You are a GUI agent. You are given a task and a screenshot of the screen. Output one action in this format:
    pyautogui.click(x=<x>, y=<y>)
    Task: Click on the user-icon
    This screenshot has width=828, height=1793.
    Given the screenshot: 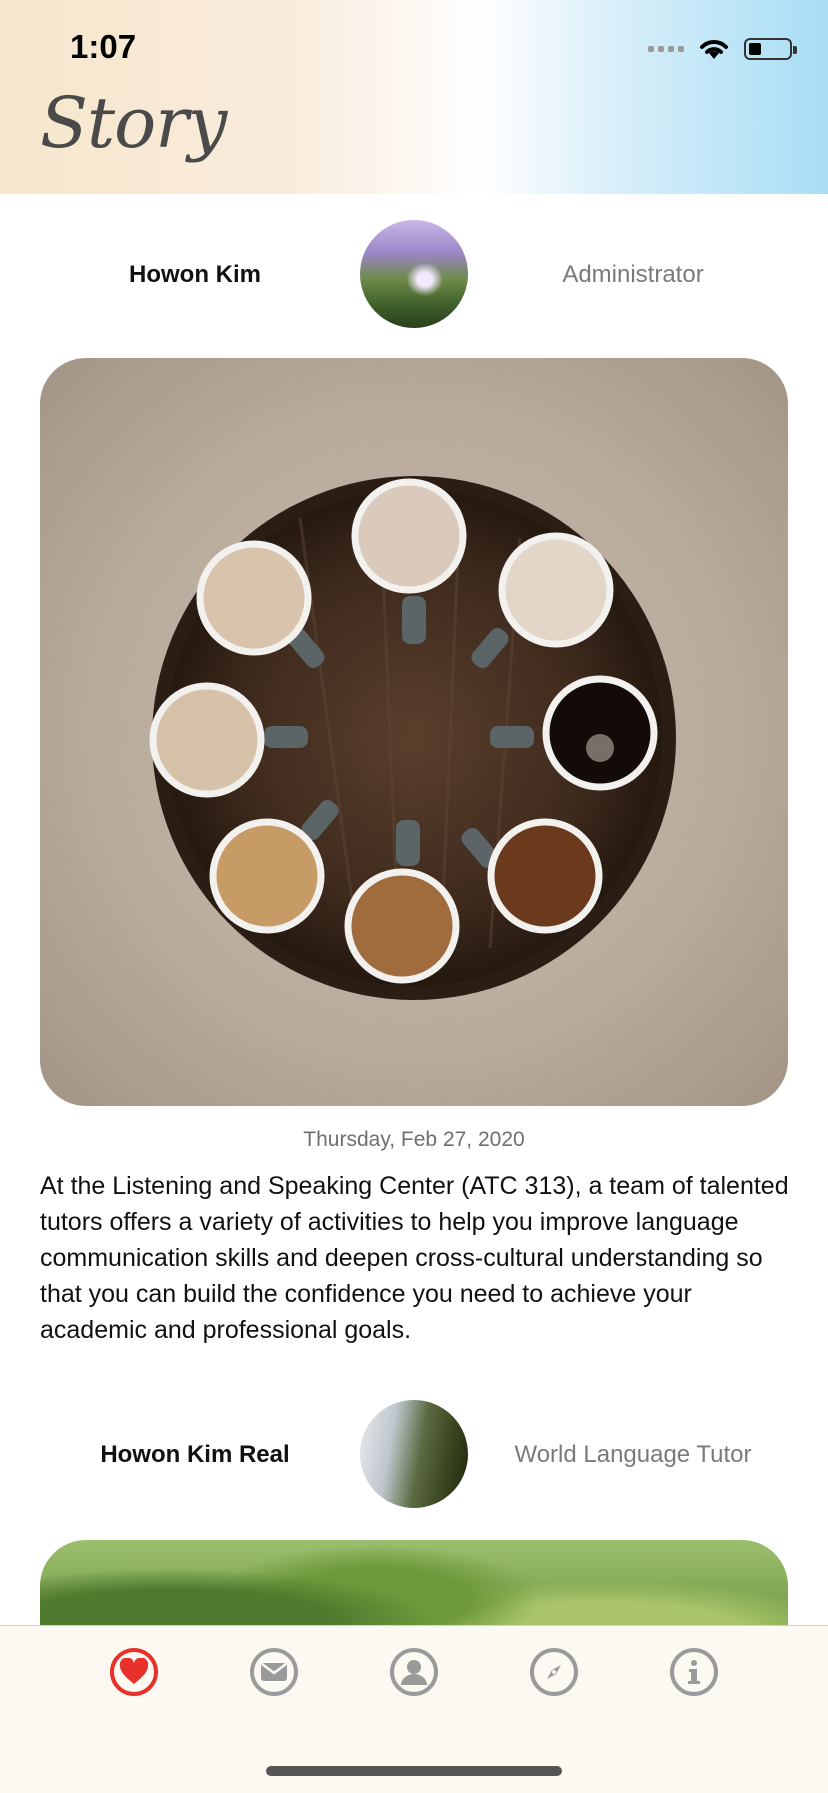 What is the action you would take?
    pyautogui.click(x=414, y=1672)
    